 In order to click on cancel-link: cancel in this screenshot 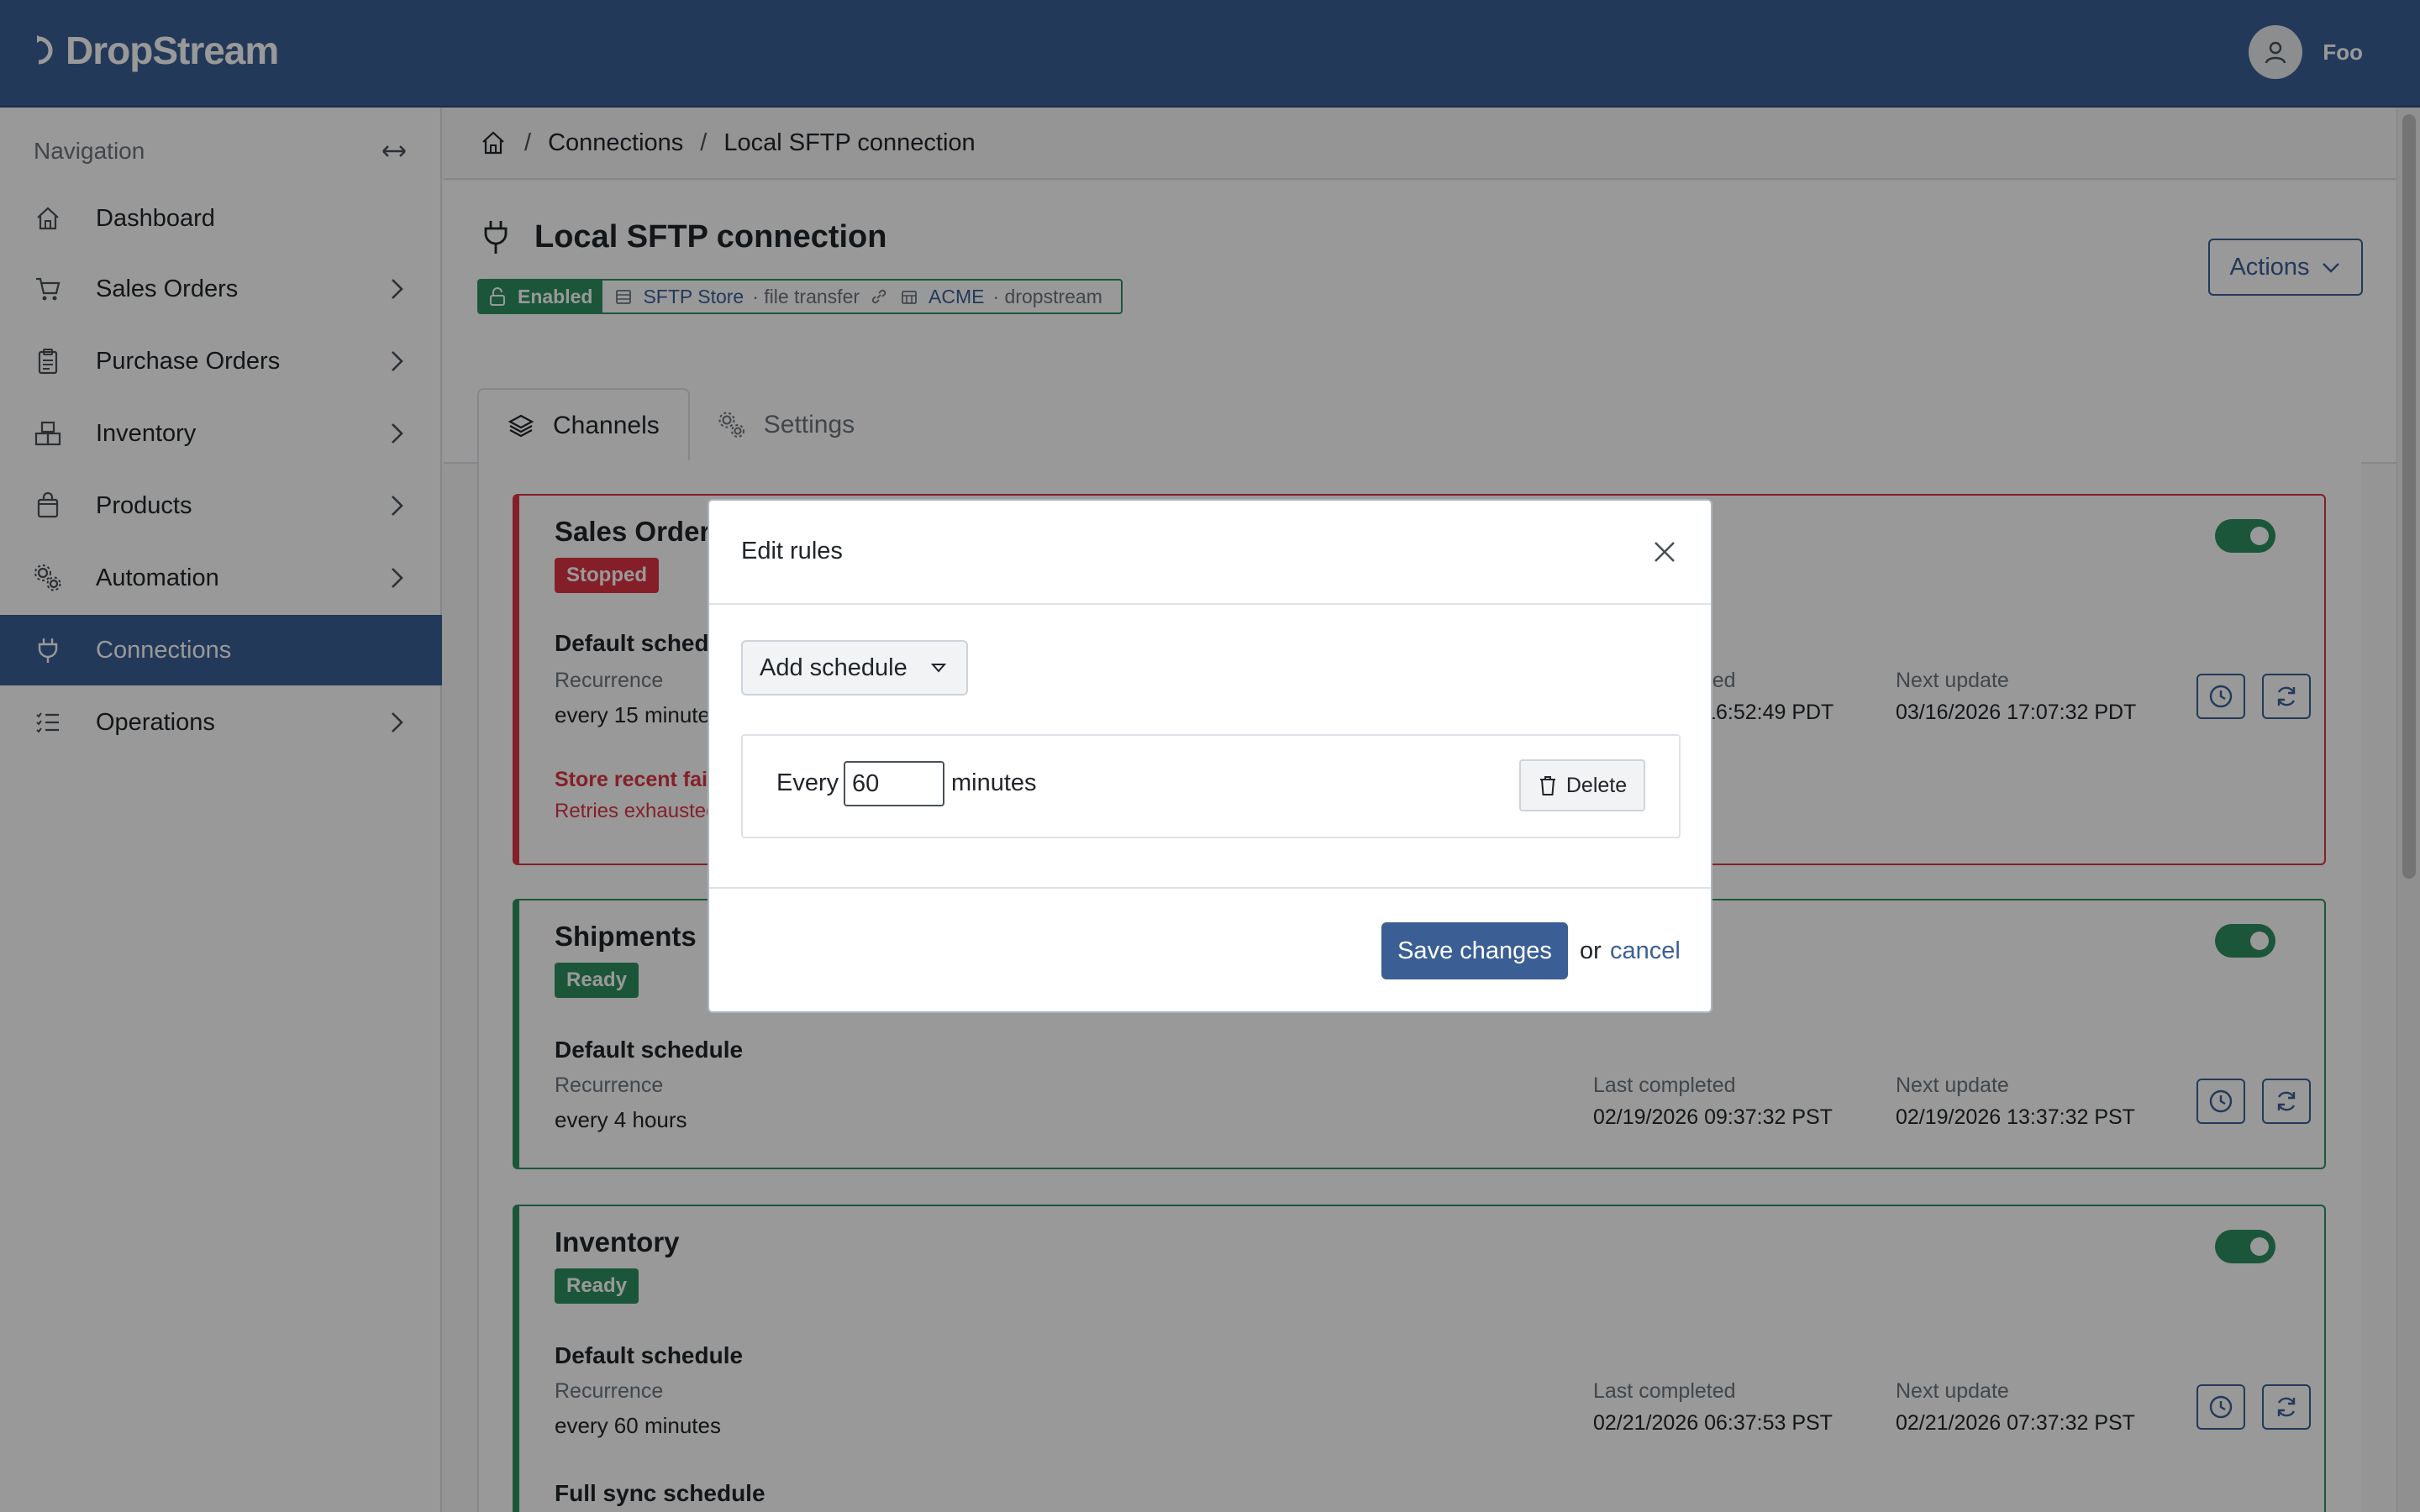, I will do `click(1646, 951)`.